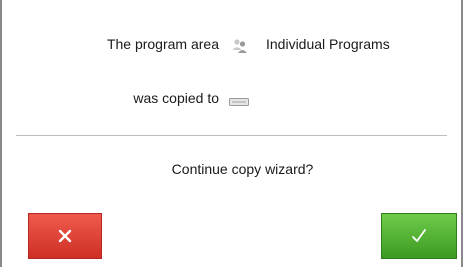  I want to click on close-icon, so click(65, 236).